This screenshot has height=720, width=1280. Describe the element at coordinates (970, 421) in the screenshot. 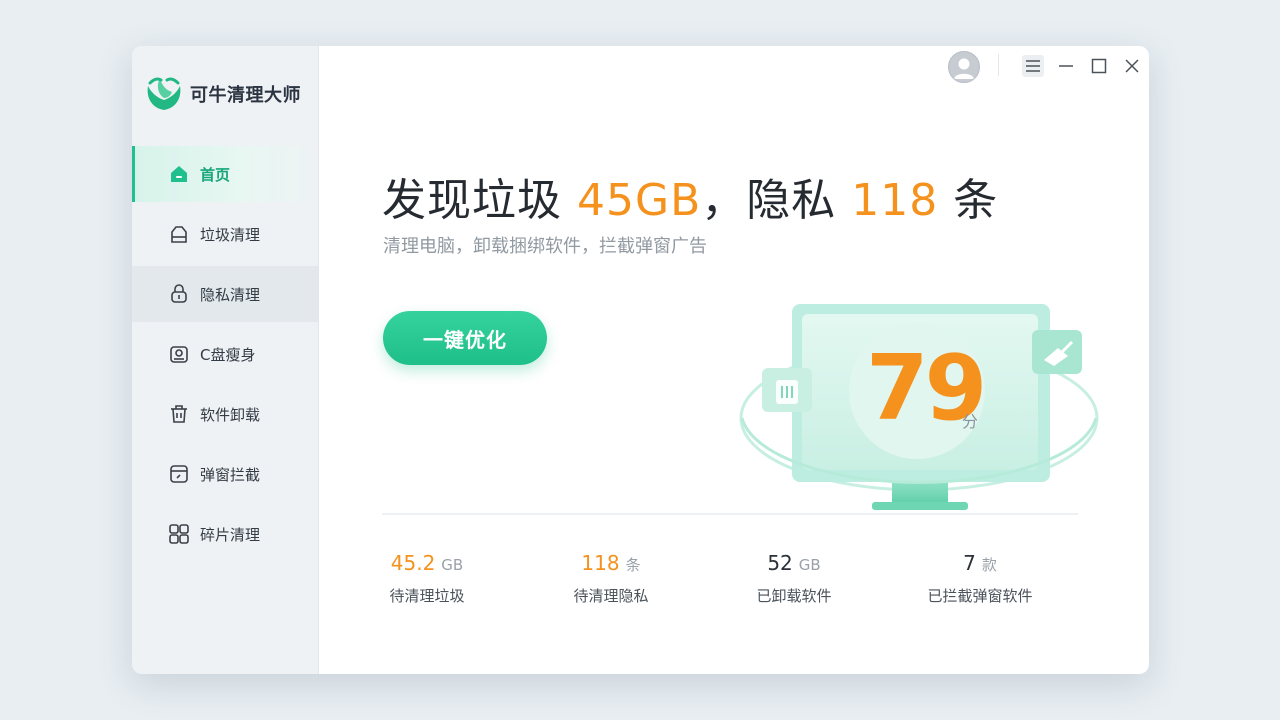

I see `score-unit: 分` at that location.